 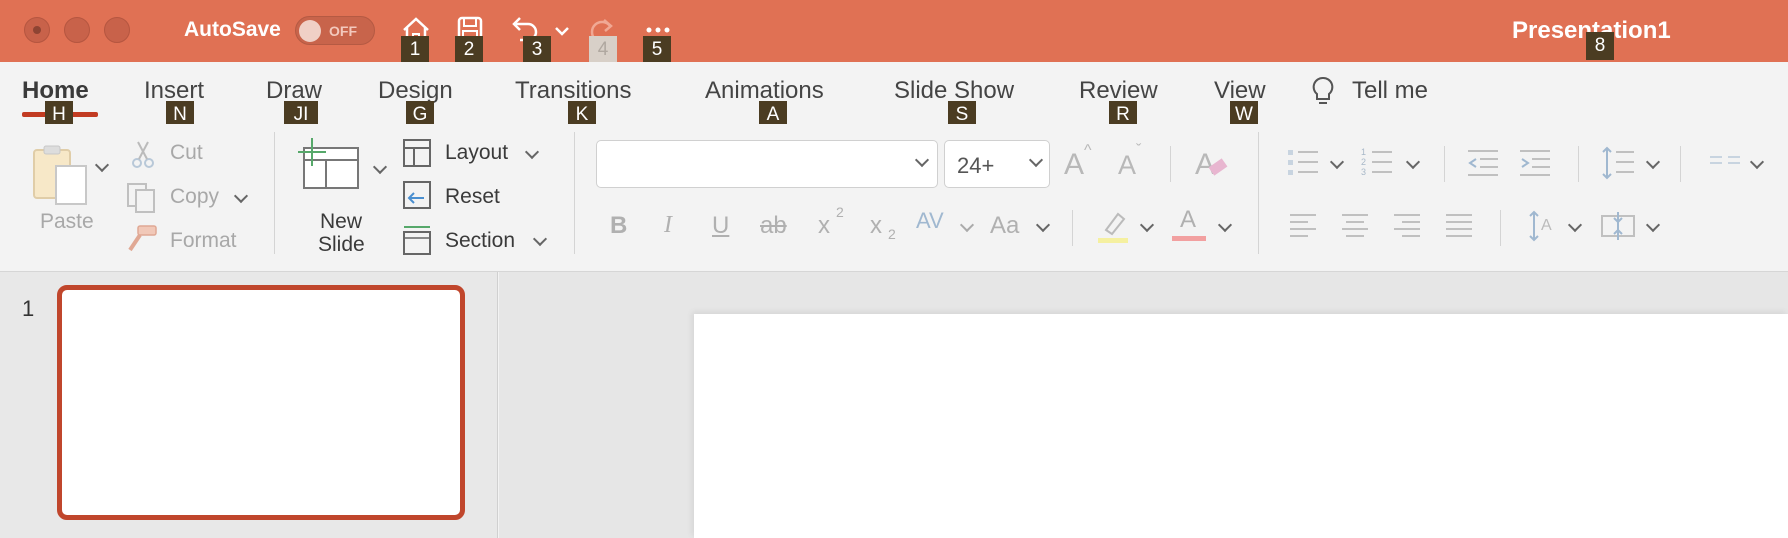 I want to click on superscript-2-icon: 2, so click(x=840, y=212).